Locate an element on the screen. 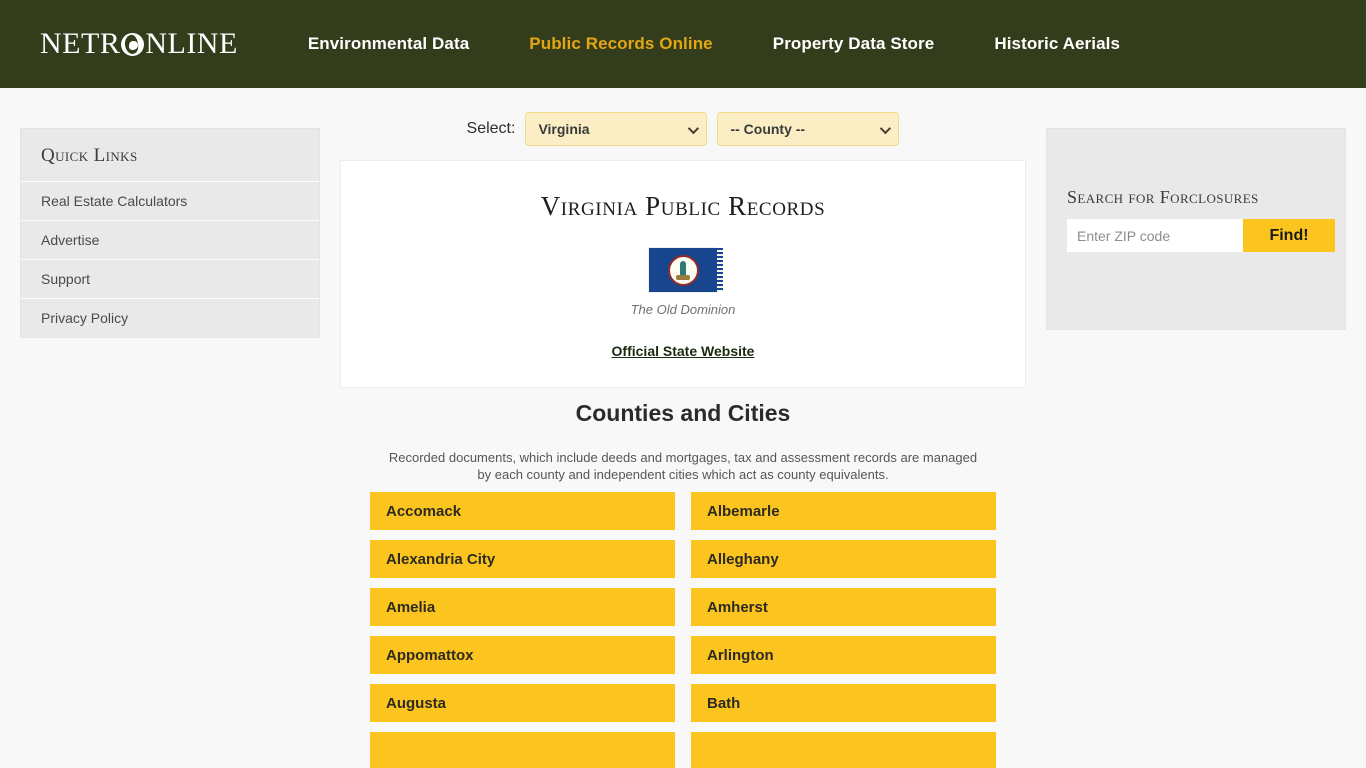 Image resolution: width=1366 pixels, height=768 pixels. globe-icon is located at coordinates (133, 44).